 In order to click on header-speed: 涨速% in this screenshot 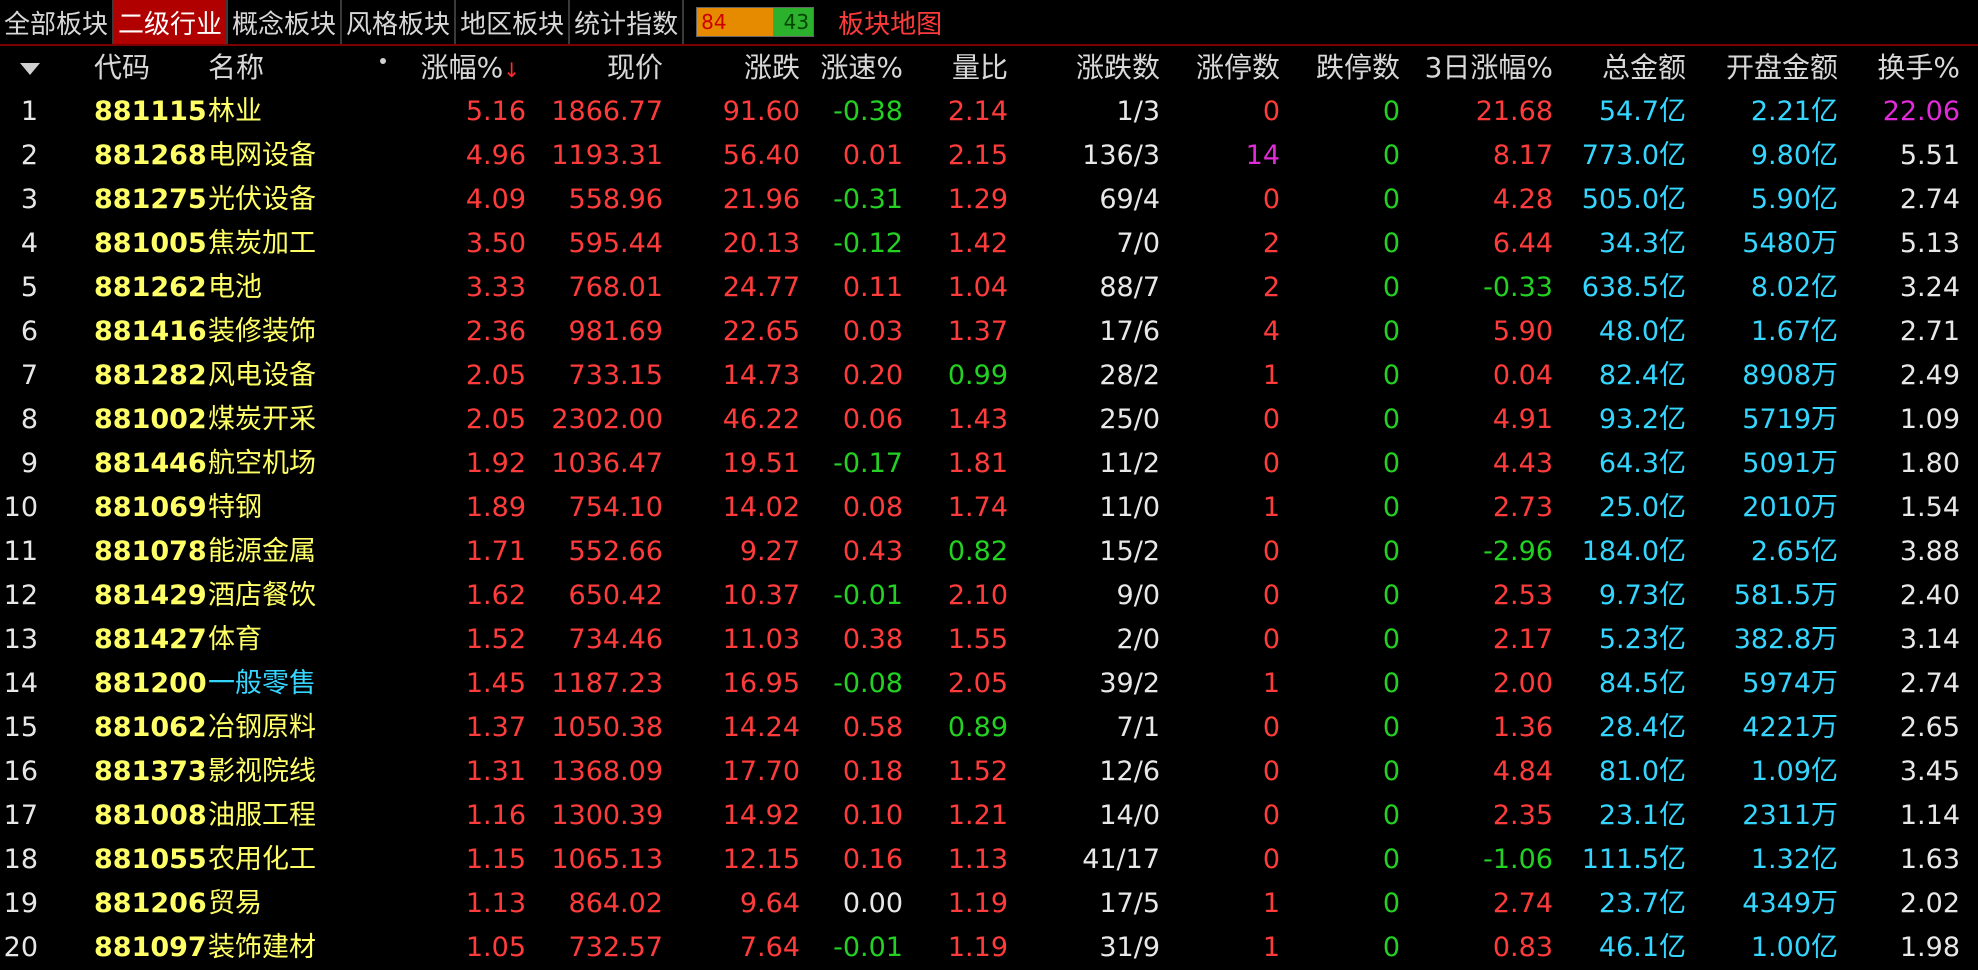, I will do `click(861, 68)`.